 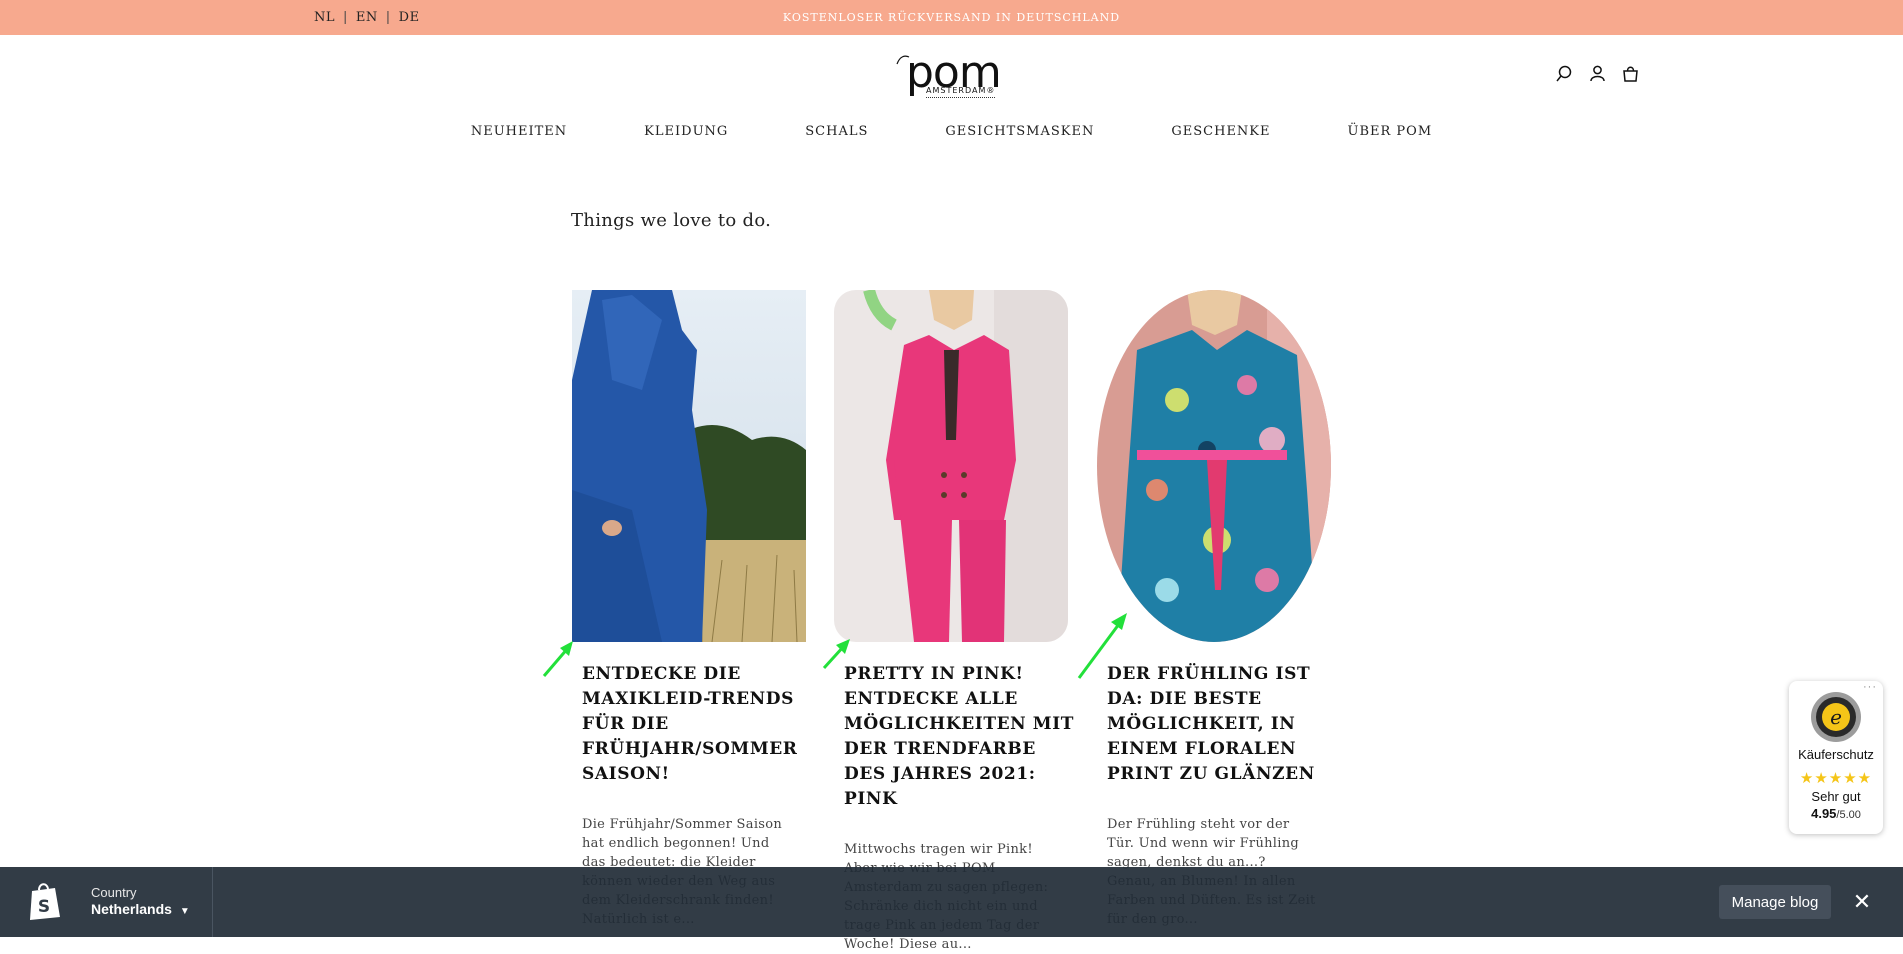 I want to click on article-image-maxi-dress, so click(x=689, y=466).